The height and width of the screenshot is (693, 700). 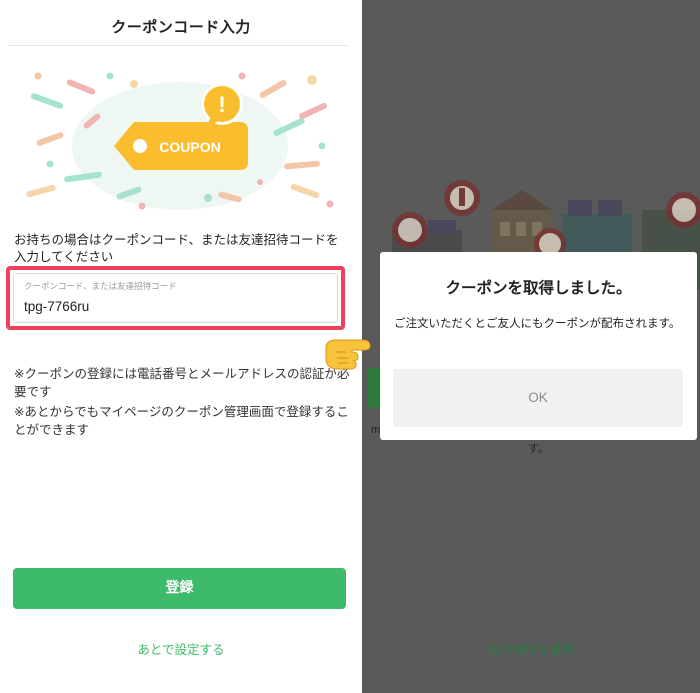 I want to click on dialog-title: クーポンを取得しました。, so click(x=538, y=288).